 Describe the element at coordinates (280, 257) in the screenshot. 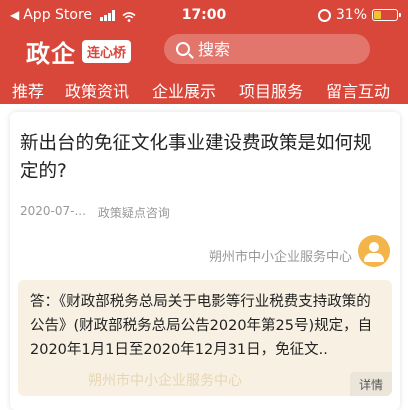

I see `answerer-name: 朔州市中小企业服务中心` at that location.